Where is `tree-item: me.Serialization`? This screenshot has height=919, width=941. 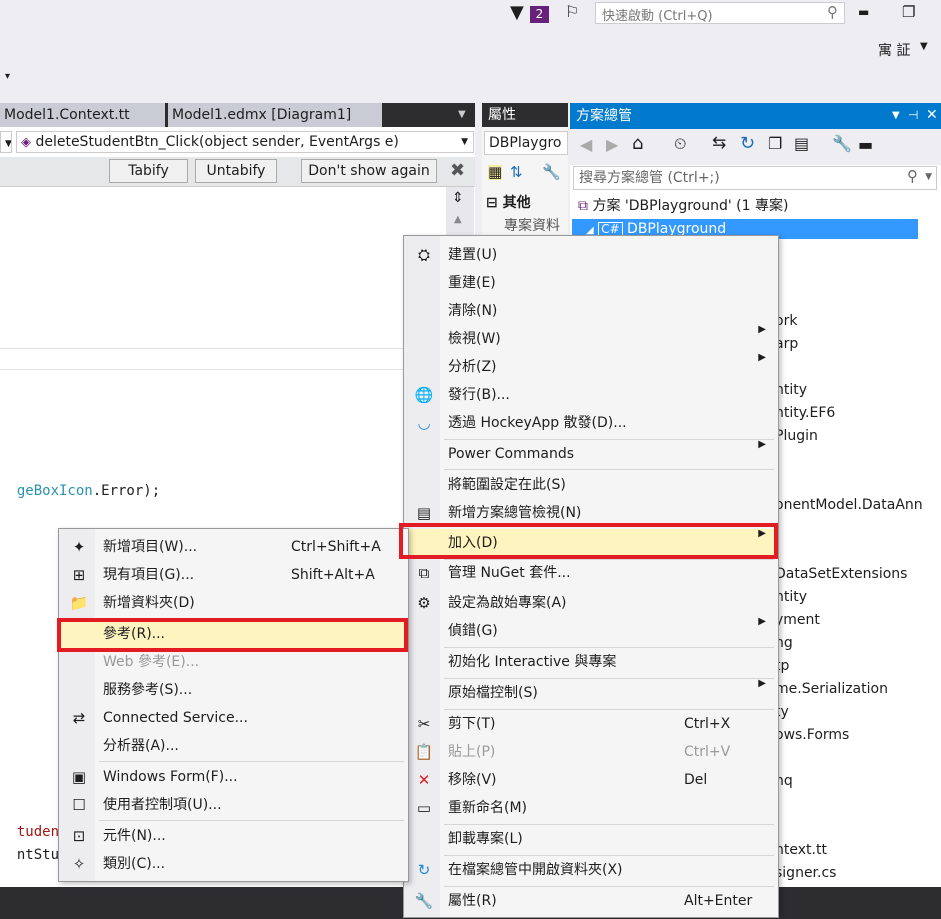
tree-item: me.Serialization is located at coordinates (831, 689).